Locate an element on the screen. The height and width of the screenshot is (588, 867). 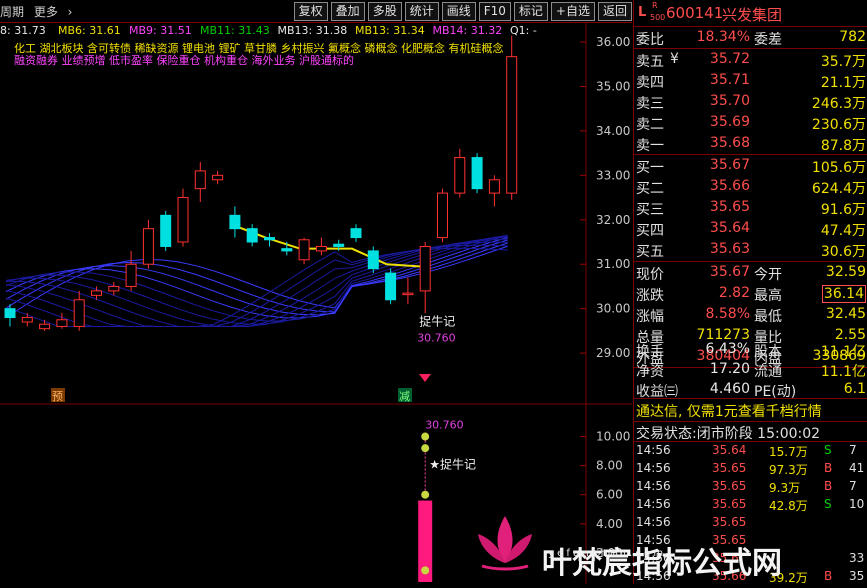
toolbar-button-3: 统计 is located at coordinates (421, 11).